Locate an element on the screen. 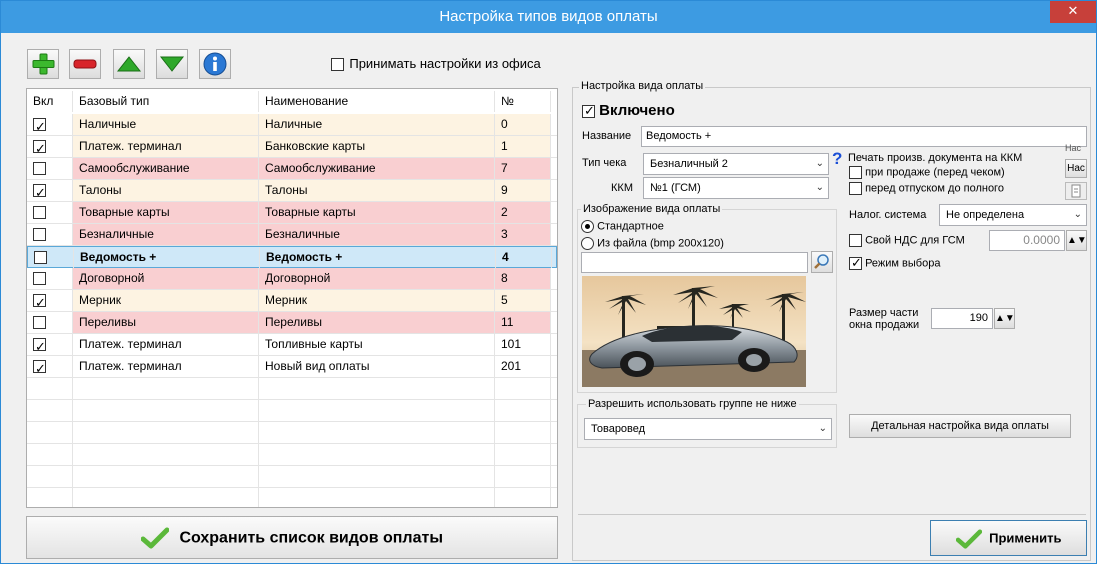  enabled-toggle: Включено is located at coordinates (628, 110).